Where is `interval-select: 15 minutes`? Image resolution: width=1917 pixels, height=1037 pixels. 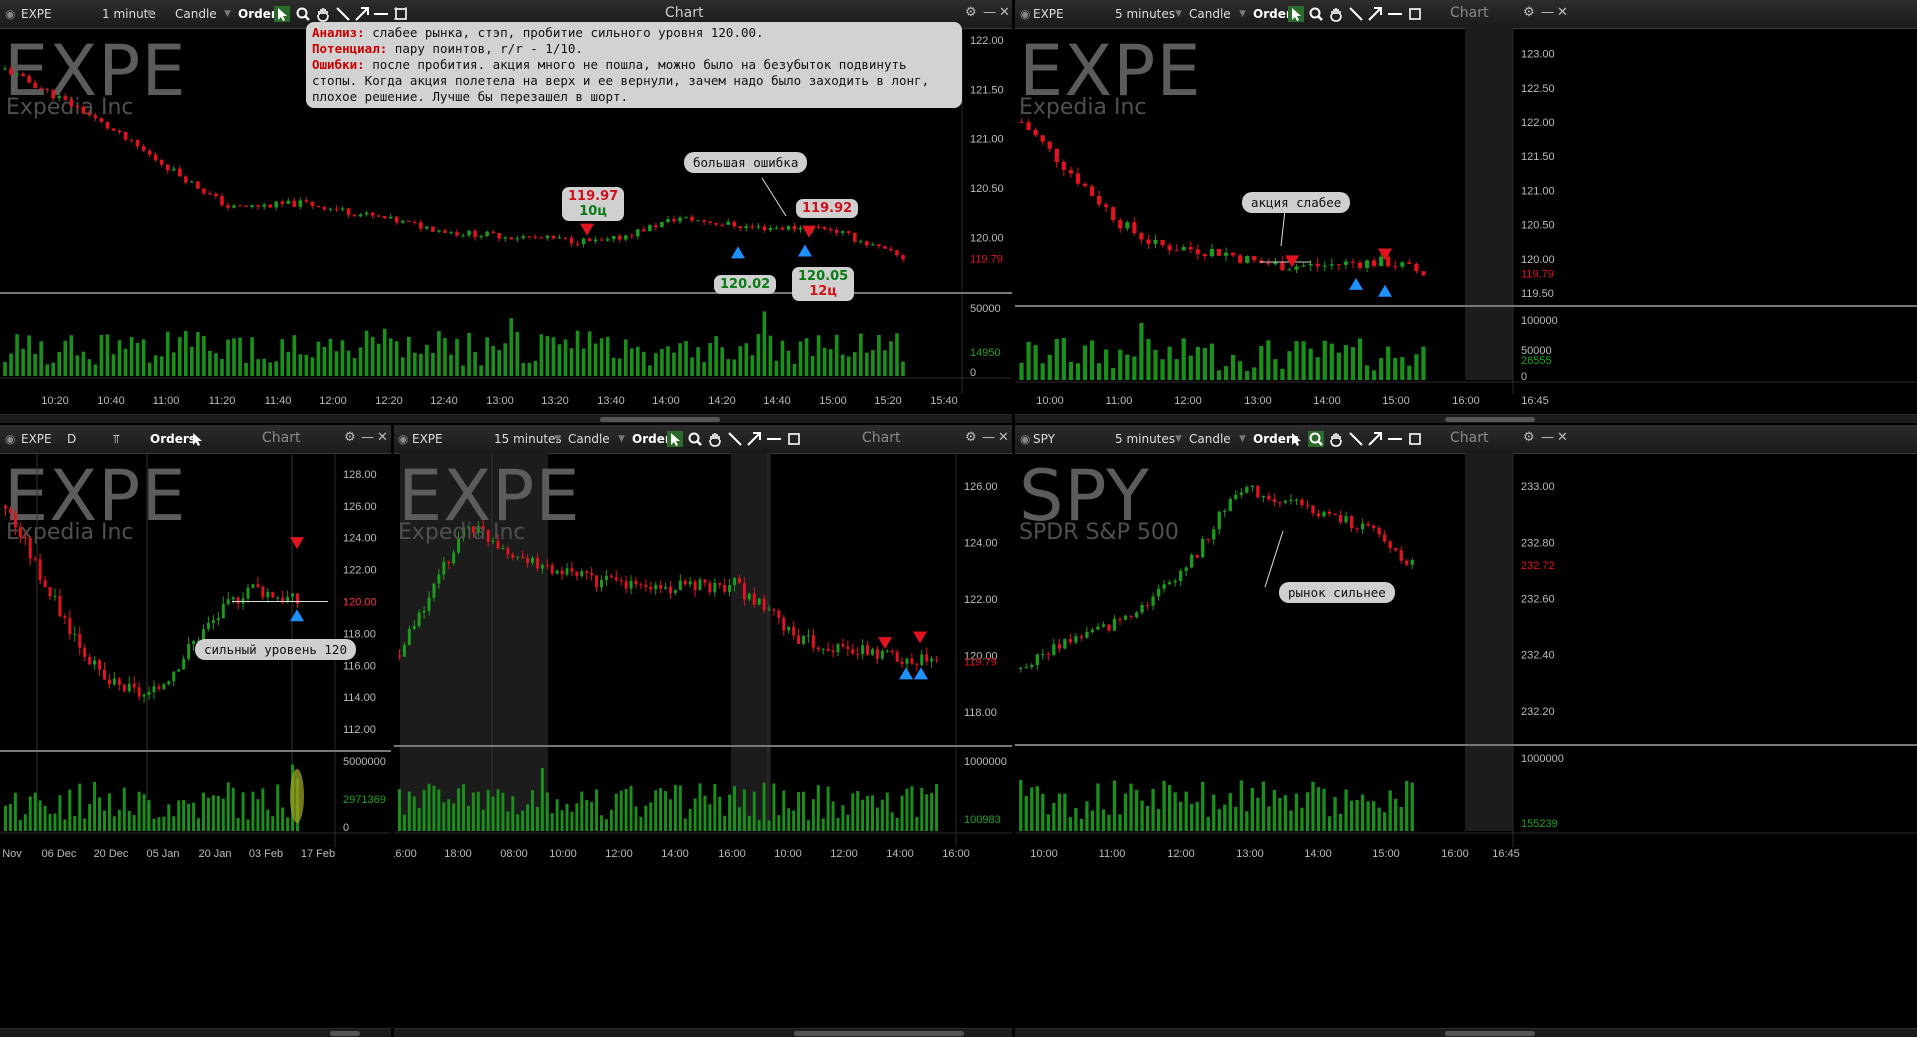 interval-select: 15 minutes is located at coordinates (528, 439).